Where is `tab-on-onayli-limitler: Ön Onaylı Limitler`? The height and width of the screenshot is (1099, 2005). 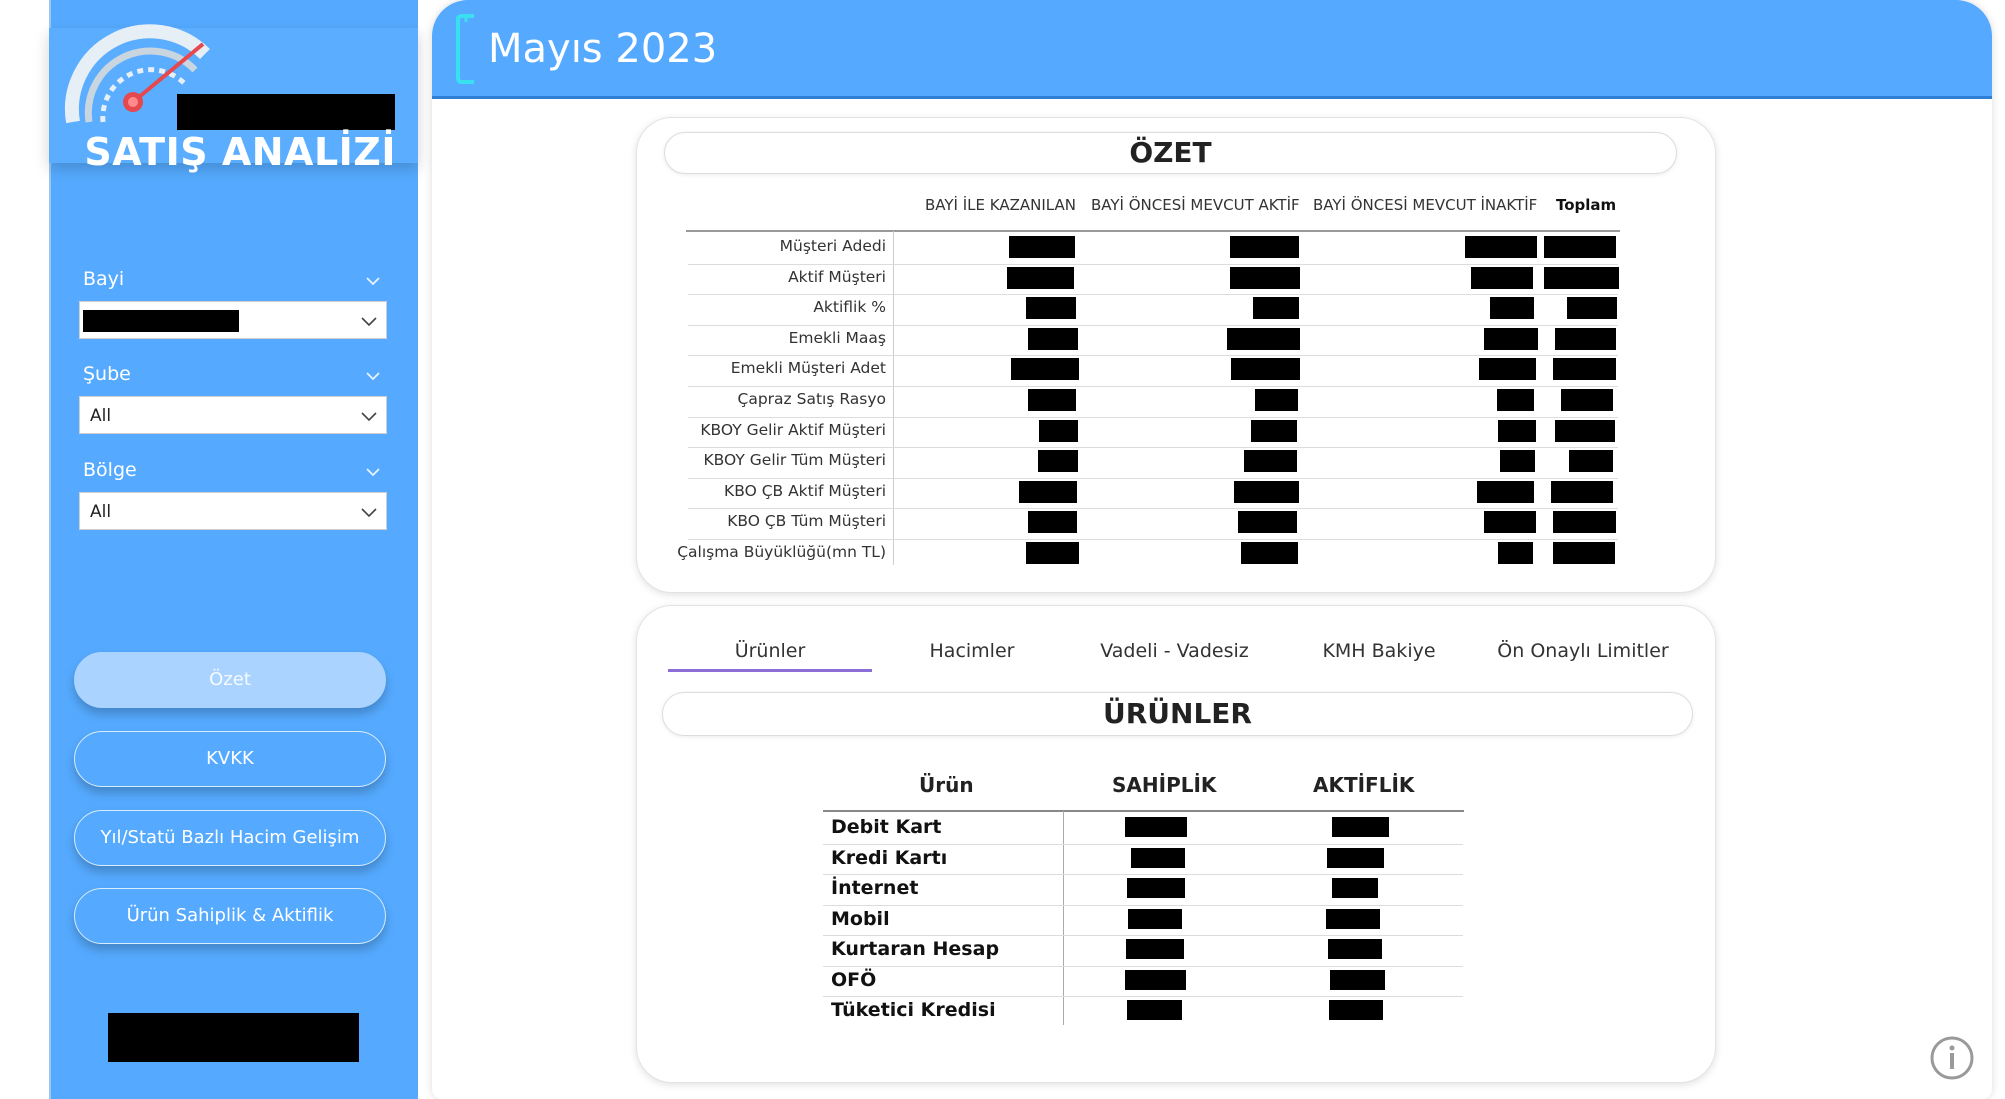 tab-on-onayli-limitler: Ön Onaylı Limitler is located at coordinates (1583, 651).